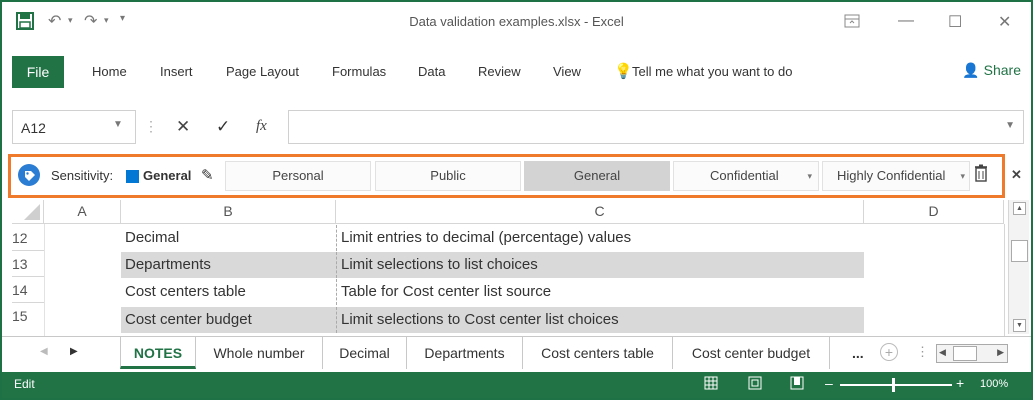  I want to click on confidential-dropdown-icon: ▾, so click(809, 176).